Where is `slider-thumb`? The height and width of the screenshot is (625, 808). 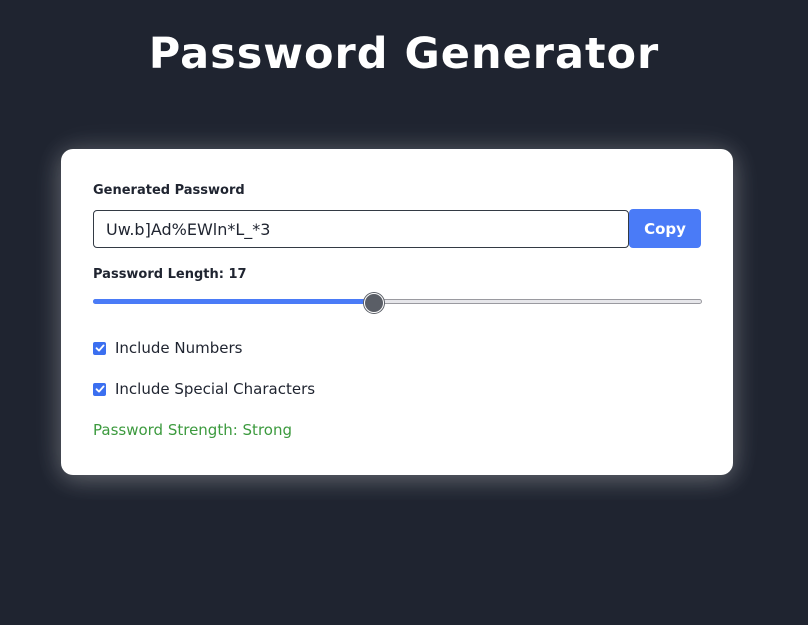 slider-thumb is located at coordinates (374, 303).